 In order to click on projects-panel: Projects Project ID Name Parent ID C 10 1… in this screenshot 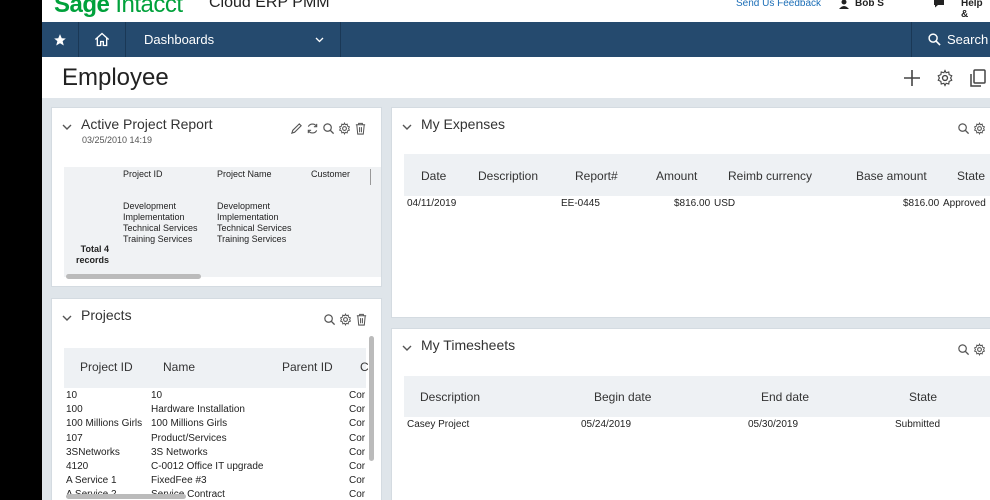, I will do `click(216, 399)`.